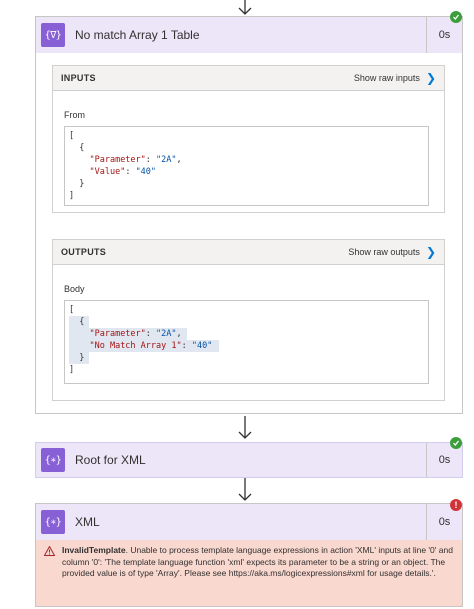  Describe the element at coordinates (87, 522) in the screenshot. I see `action-title: XML` at that location.